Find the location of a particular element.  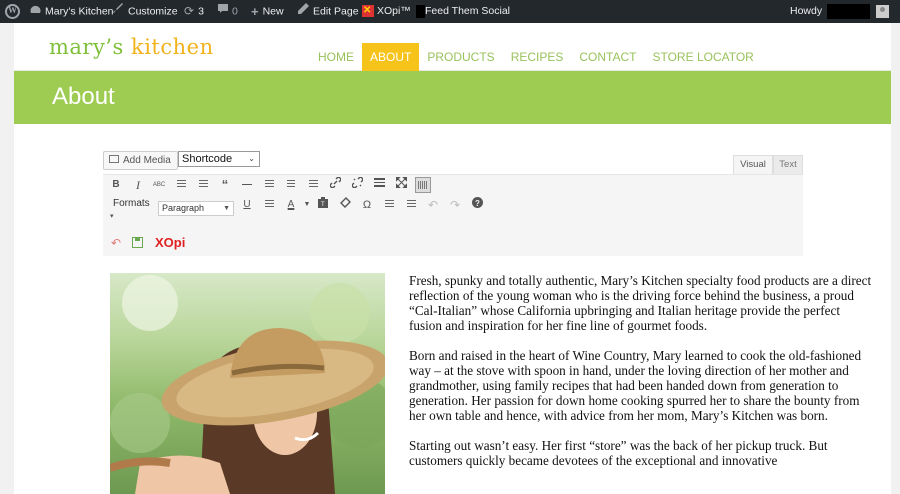

svg-text: T is located at coordinates (323, 205).